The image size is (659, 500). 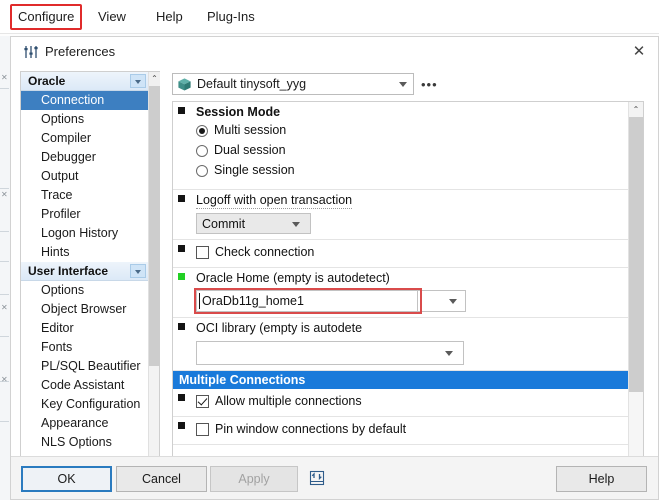 What do you see at coordinates (293, 278) in the screenshot?
I see `oracle-home-title: Oracle Home (empty is autodetect)` at bounding box center [293, 278].